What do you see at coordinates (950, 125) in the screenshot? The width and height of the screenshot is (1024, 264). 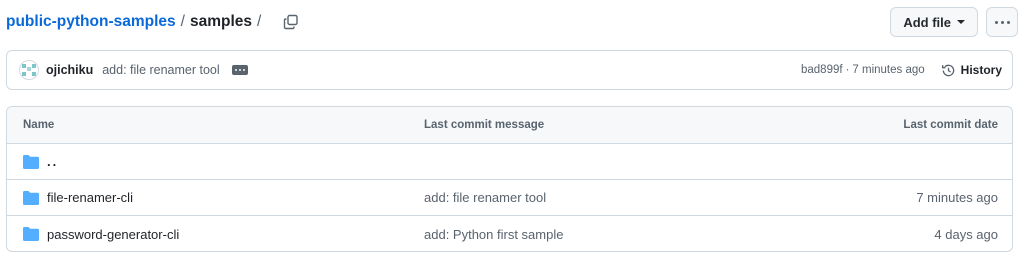 I see `header-date: Last commit date` at bounding box center [950, 125].